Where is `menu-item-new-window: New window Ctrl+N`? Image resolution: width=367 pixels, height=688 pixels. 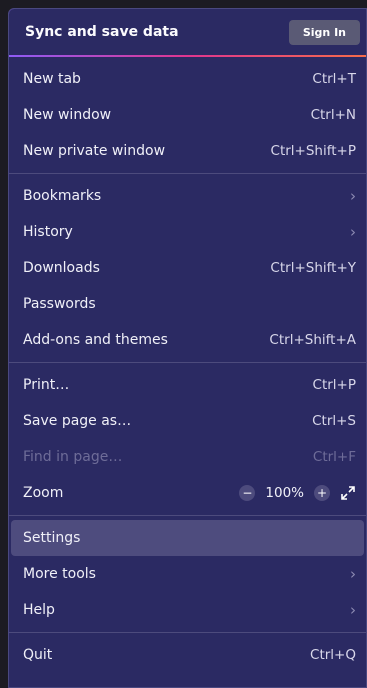
menu-item-new-window: New window Ctrl+N is located at coordinates (187, 115).